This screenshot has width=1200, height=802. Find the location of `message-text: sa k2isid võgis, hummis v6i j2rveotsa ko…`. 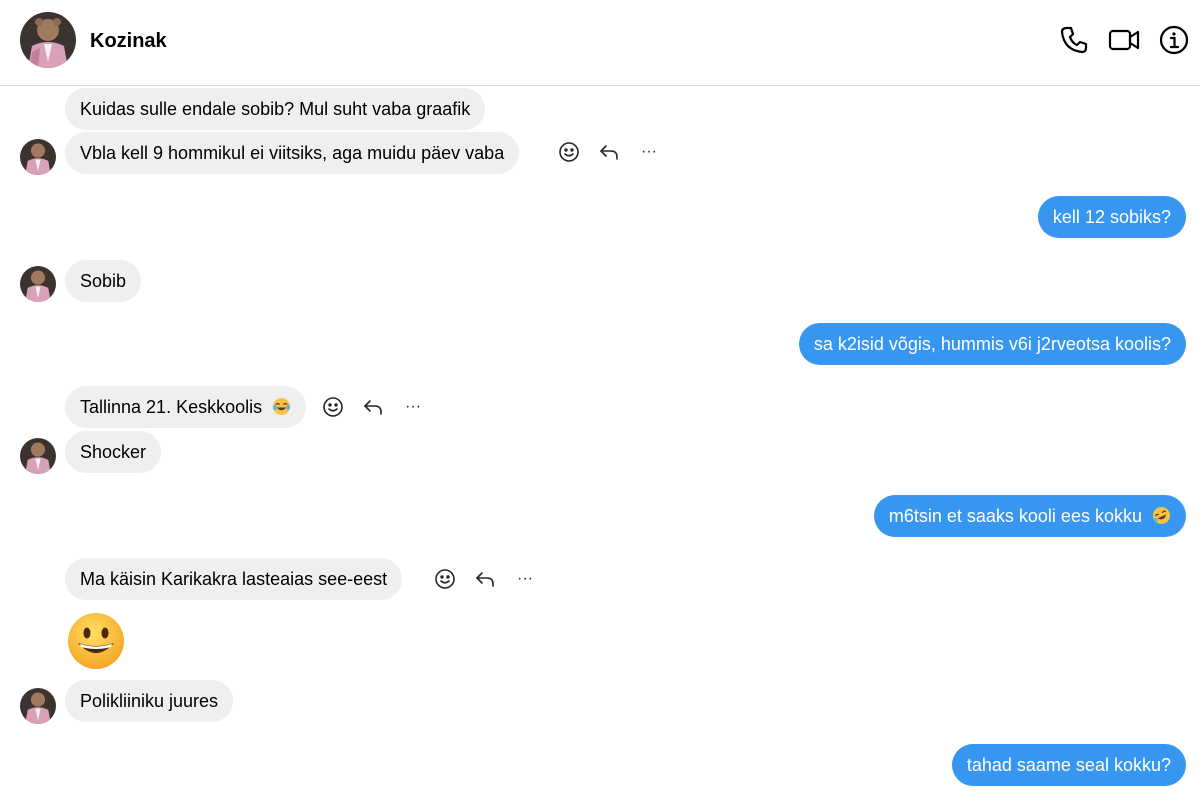

message-text: sa k2isid võgis, hummis v6i j2rveotsa ko… is located at coordinates (992, 344).